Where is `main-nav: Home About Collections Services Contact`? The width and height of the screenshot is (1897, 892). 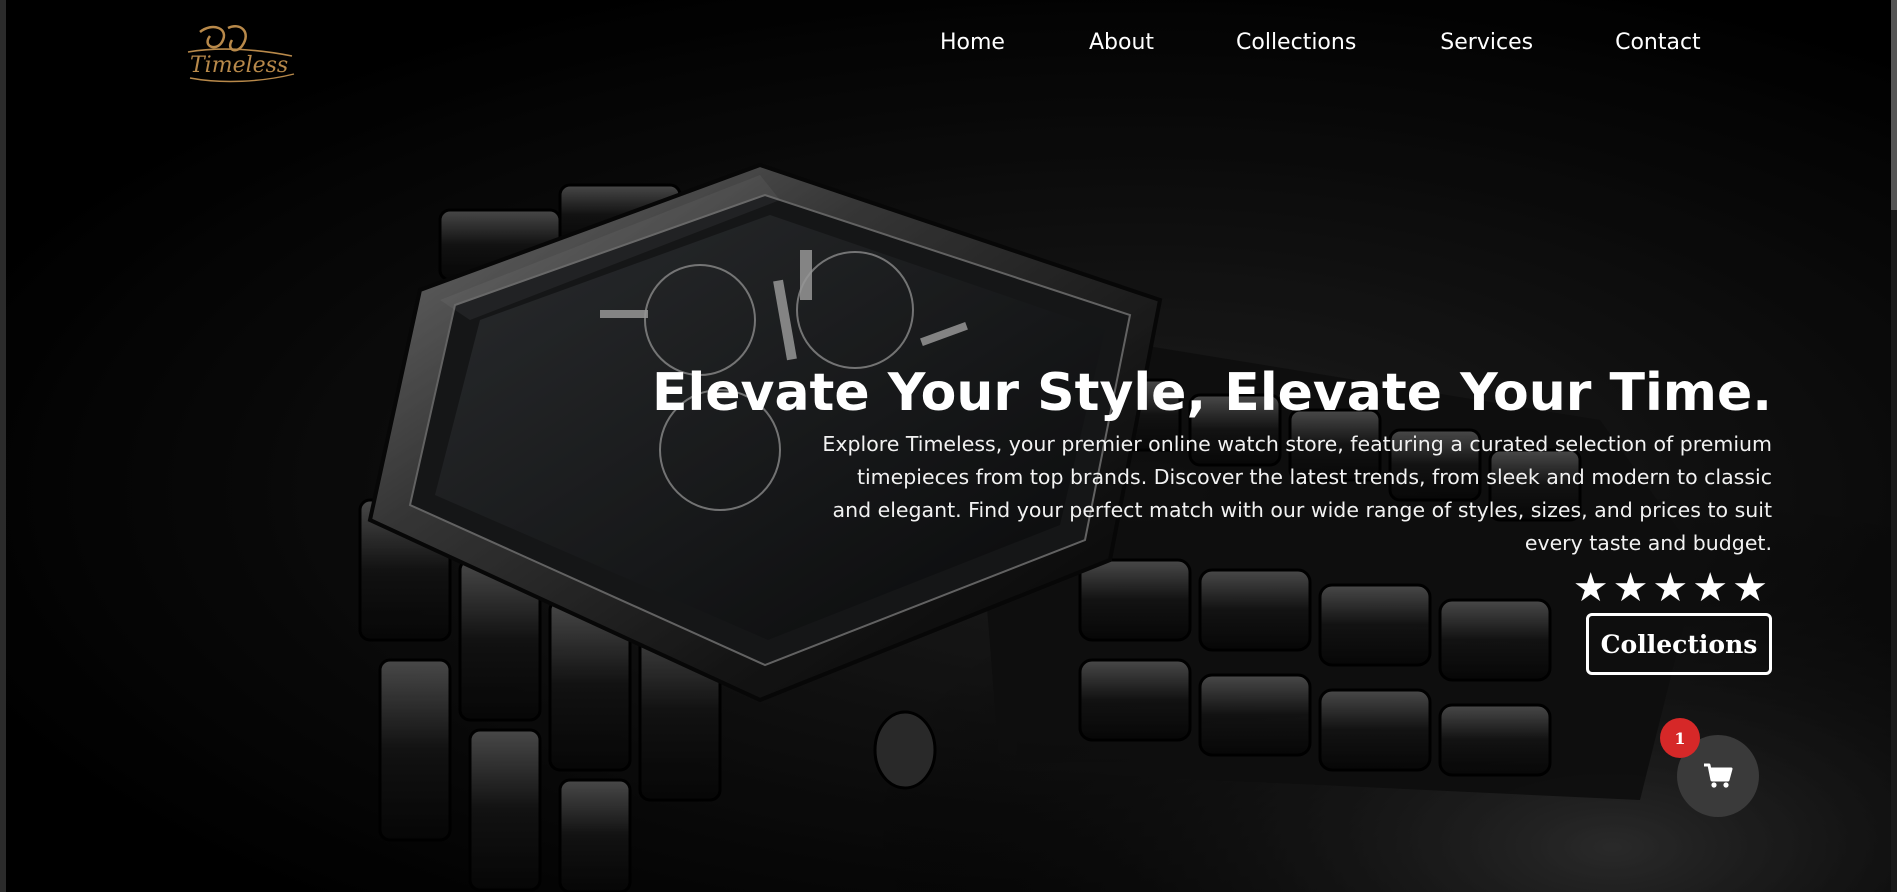
main-nav: Home About Collections Services Contact is located at coordinates (1320, 43).